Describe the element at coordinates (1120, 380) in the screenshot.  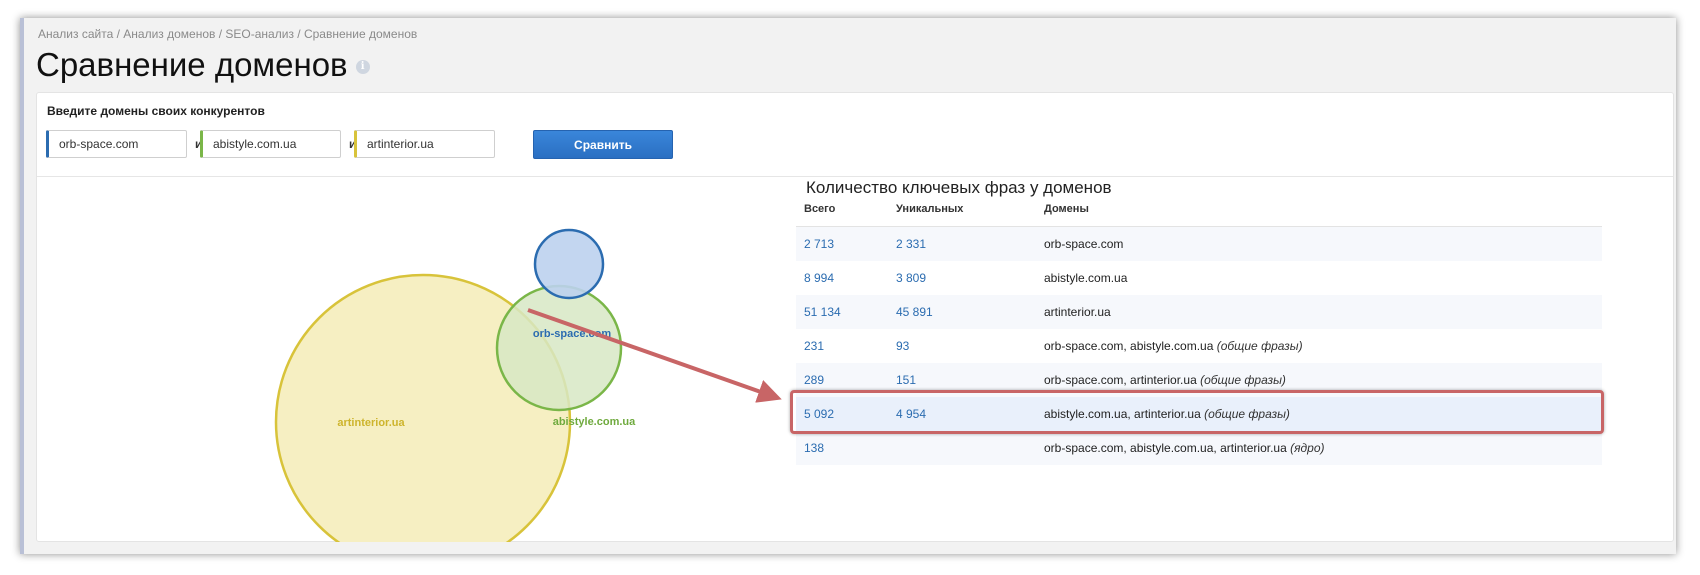
I see `cell-domains-text: orb-space.com, artinterior.ua` at that location.